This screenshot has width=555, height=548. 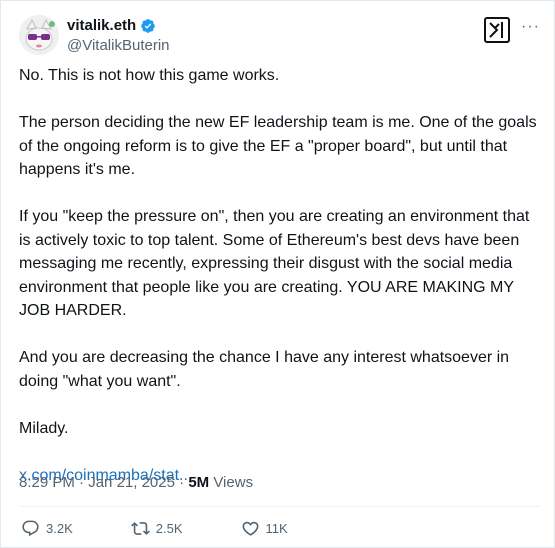 I want to click on tweet-paragraph: Milady., so click(x=44, y=428).